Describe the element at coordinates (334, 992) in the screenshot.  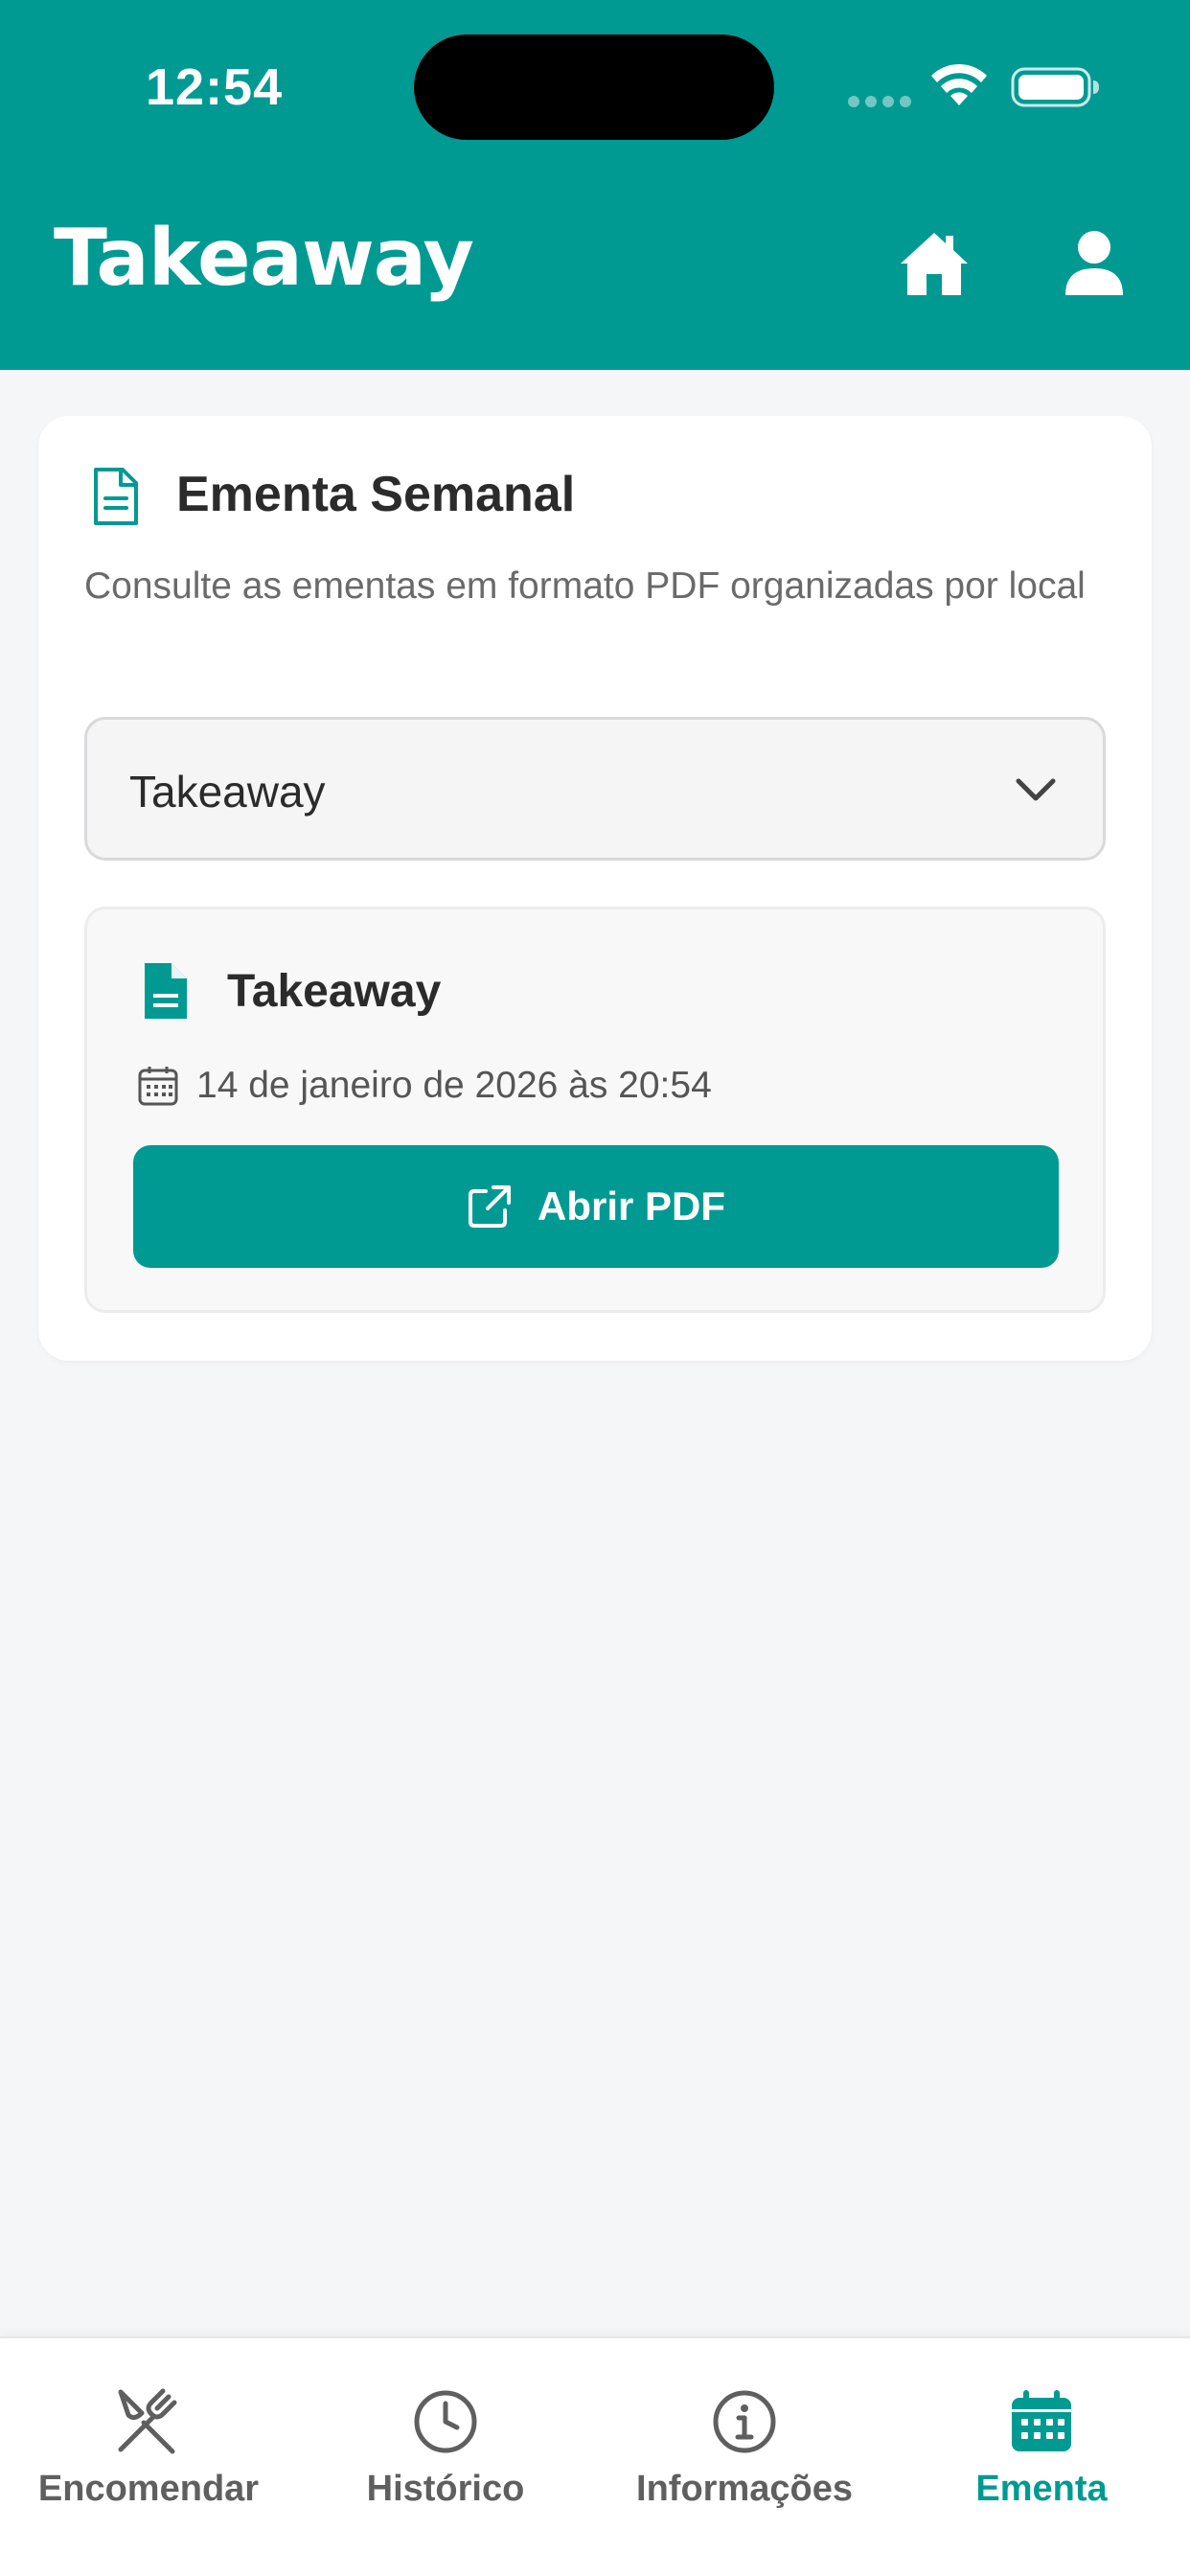
I see `pdf-name: Takeaway` at that location.